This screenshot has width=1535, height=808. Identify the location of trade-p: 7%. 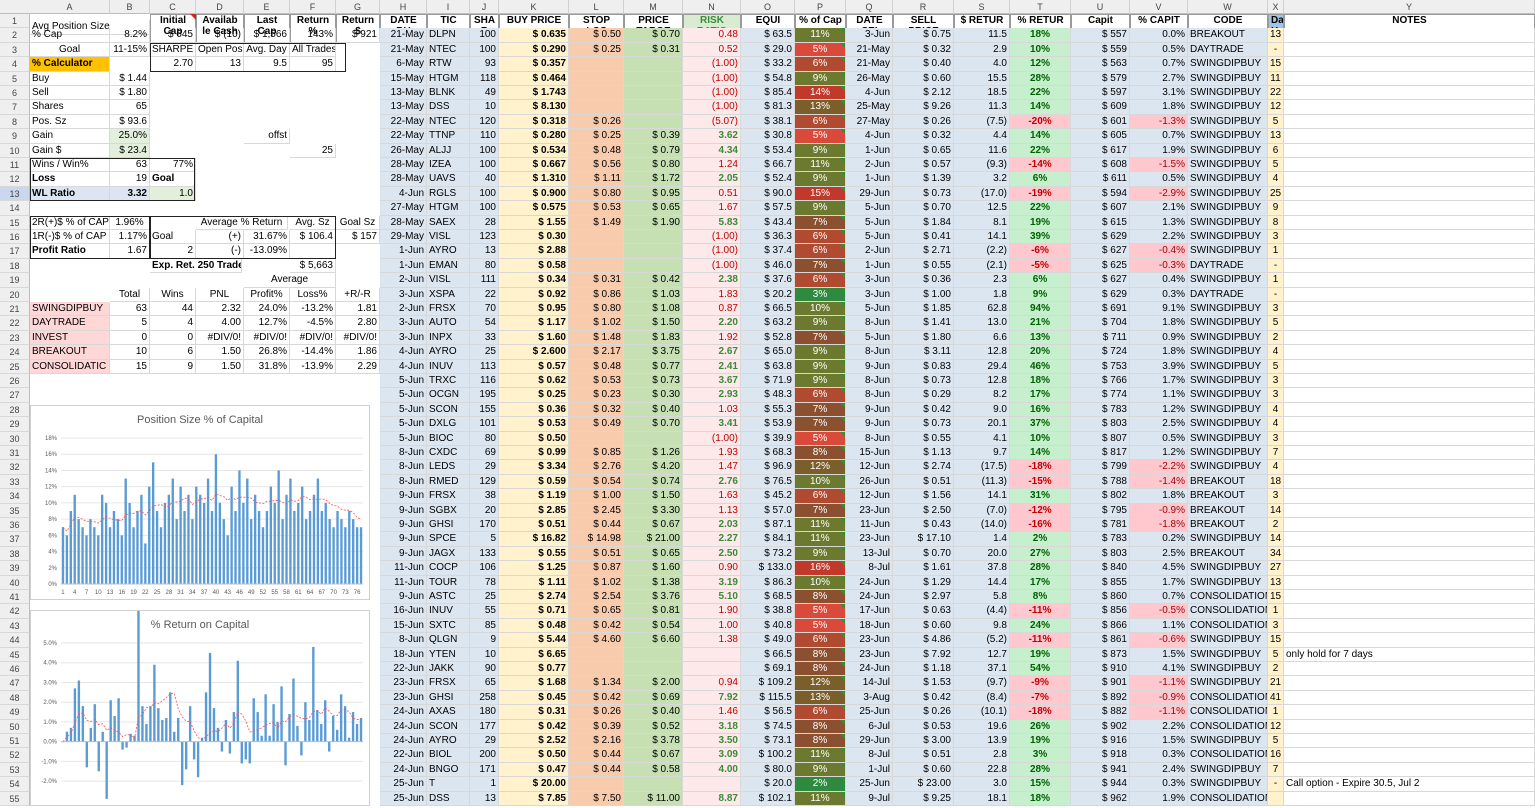
(820, 510).